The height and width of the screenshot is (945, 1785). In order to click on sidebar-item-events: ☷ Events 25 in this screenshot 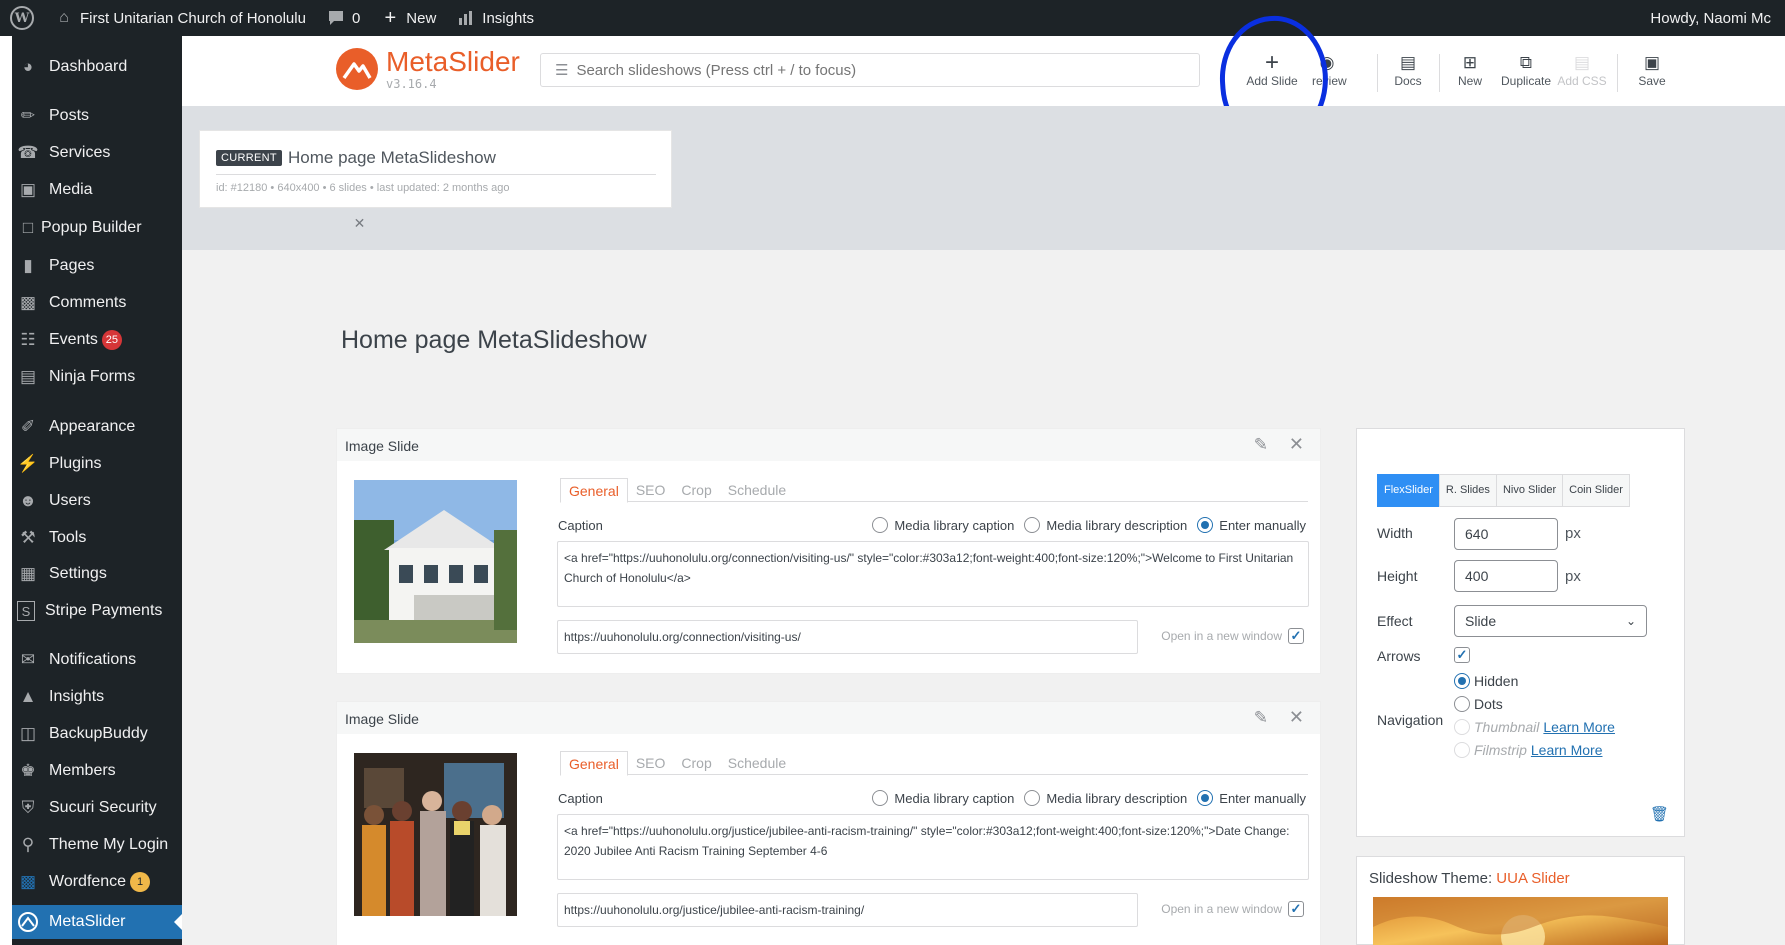, I will do `click(97, 340)`.